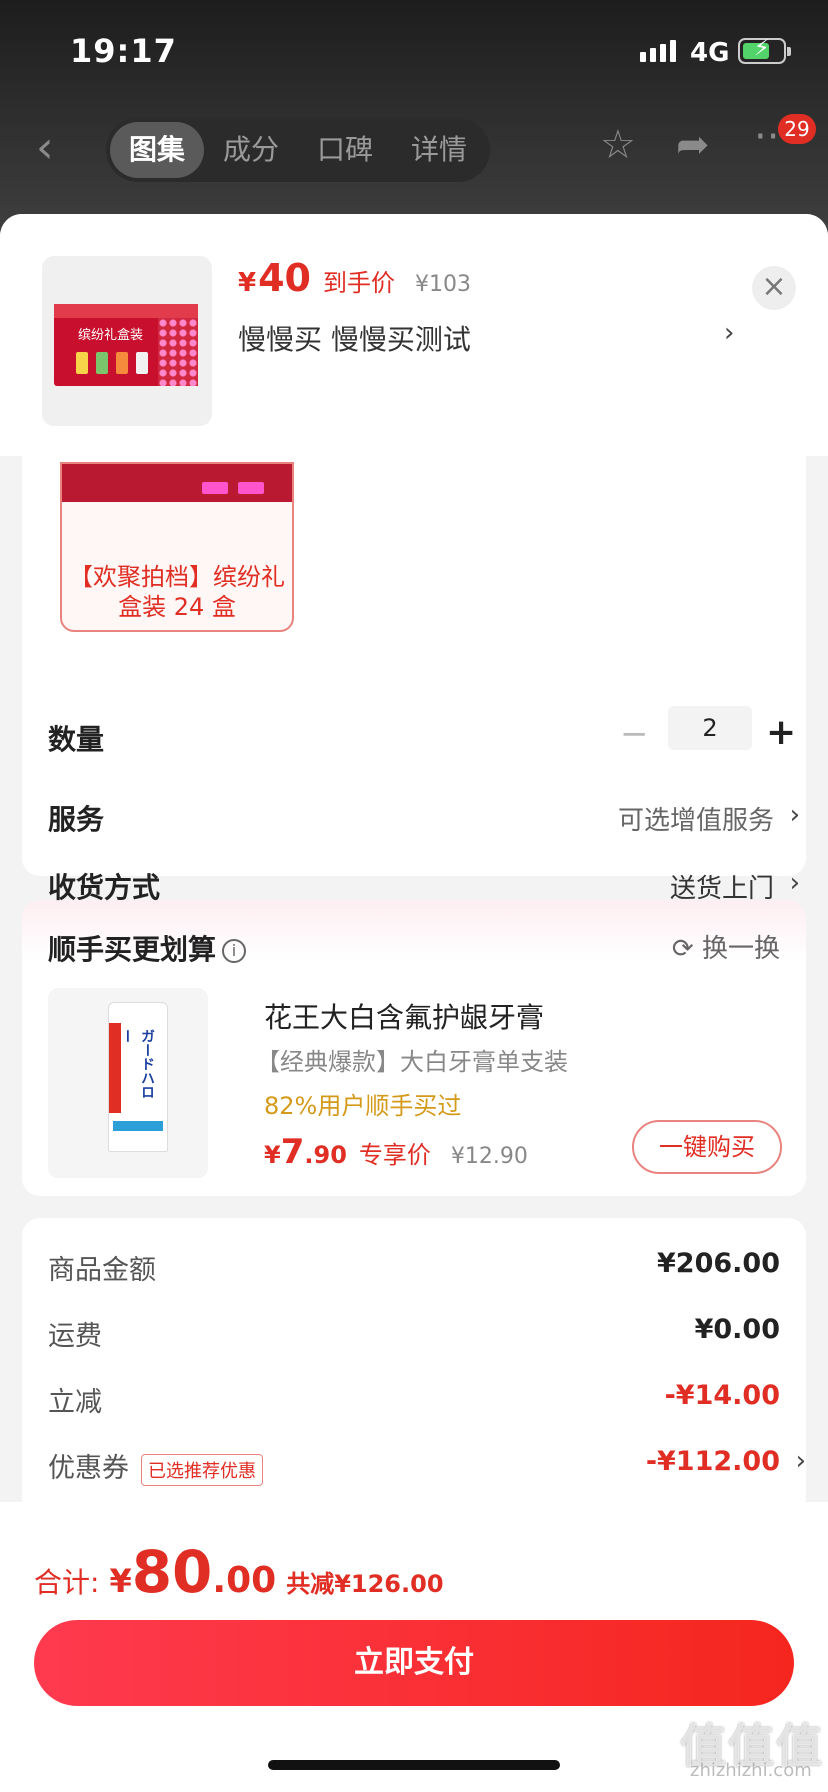 This screenshot has width=828, height=1792. Describe the element at coordinates (345, 150) in the screenshot. I see `tab-reviews: 口碑` at that location.